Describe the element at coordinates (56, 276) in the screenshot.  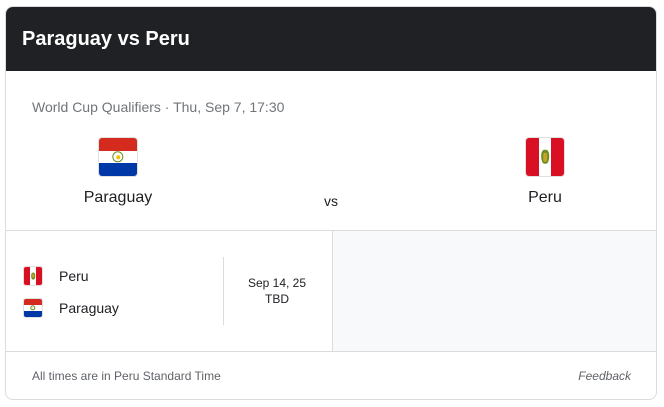
I see `fixture-team-row: Peru` at that location.